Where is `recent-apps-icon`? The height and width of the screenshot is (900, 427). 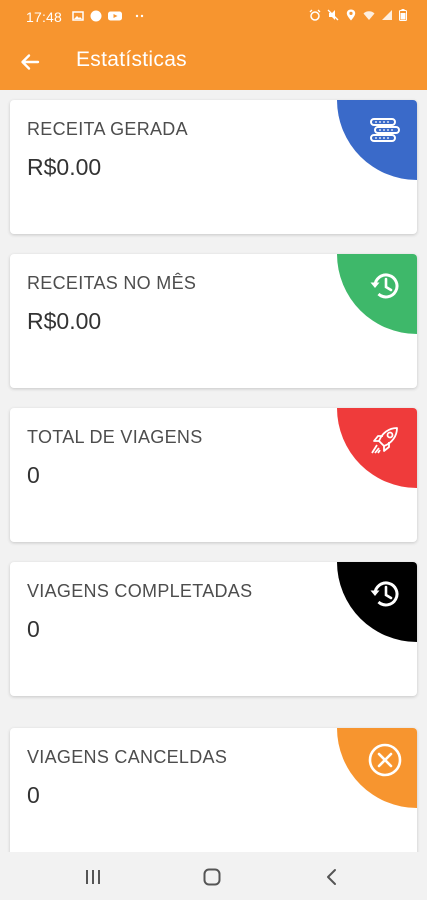 recent-apps-icon is located at coordinates (93, 877).